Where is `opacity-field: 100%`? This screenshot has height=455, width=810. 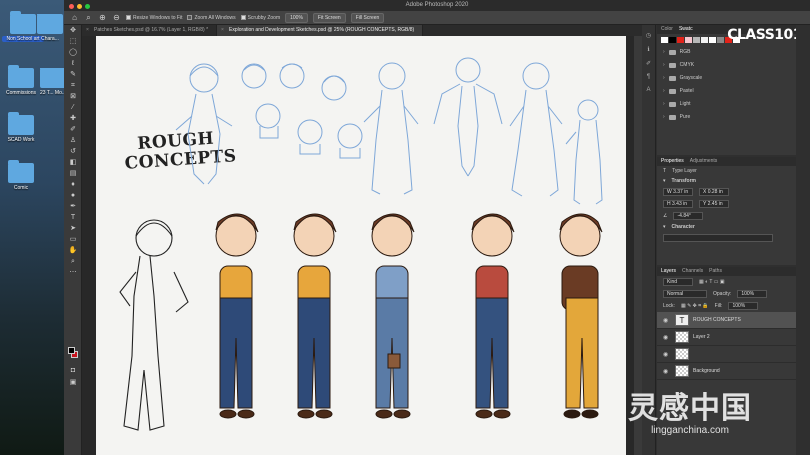
opacity-field: 100% is located at coordinates (752, 294).